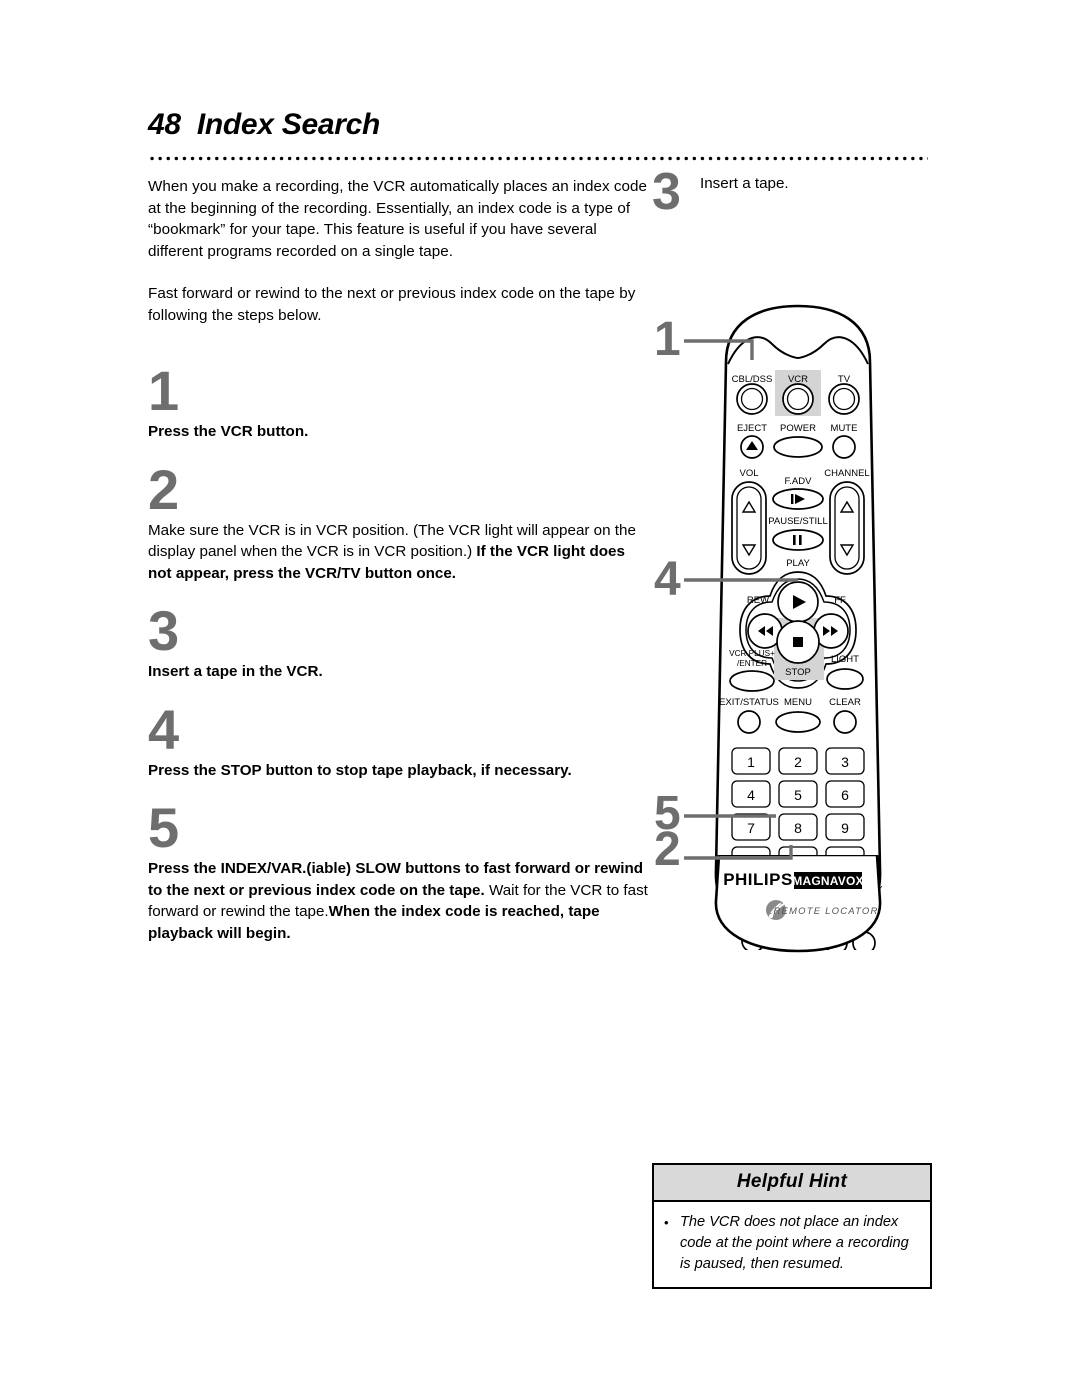 The width and height of the screenshot is (1080, 1397). Describe the element at coordinates (846, 473) in the screenshot. I see `label-channel: CHANNEL` at that location.